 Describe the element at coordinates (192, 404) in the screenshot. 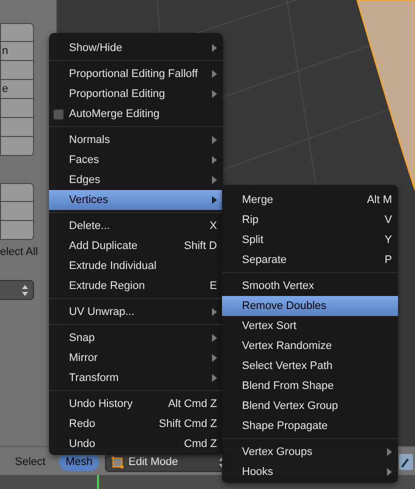

I see `shortcut-text: Alt Cmd Z` at that location.